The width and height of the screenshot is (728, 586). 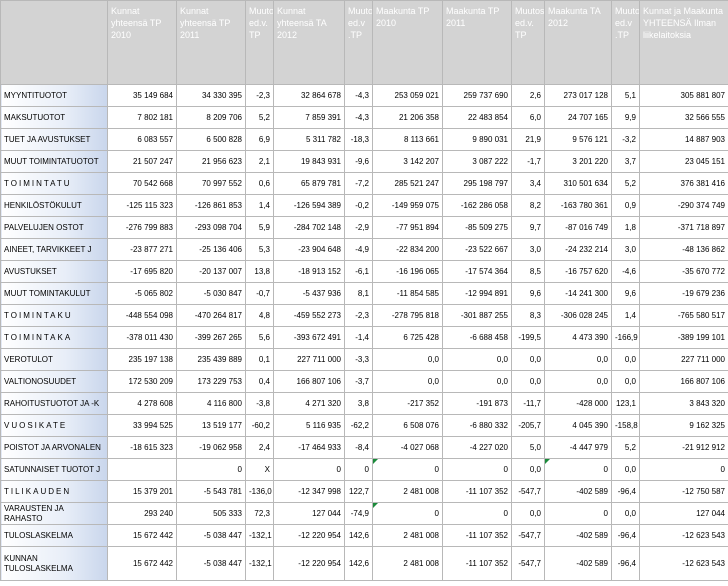 I want to click on row-label: MUUT TOMINTAKULUT, so click(x=54, y=293).